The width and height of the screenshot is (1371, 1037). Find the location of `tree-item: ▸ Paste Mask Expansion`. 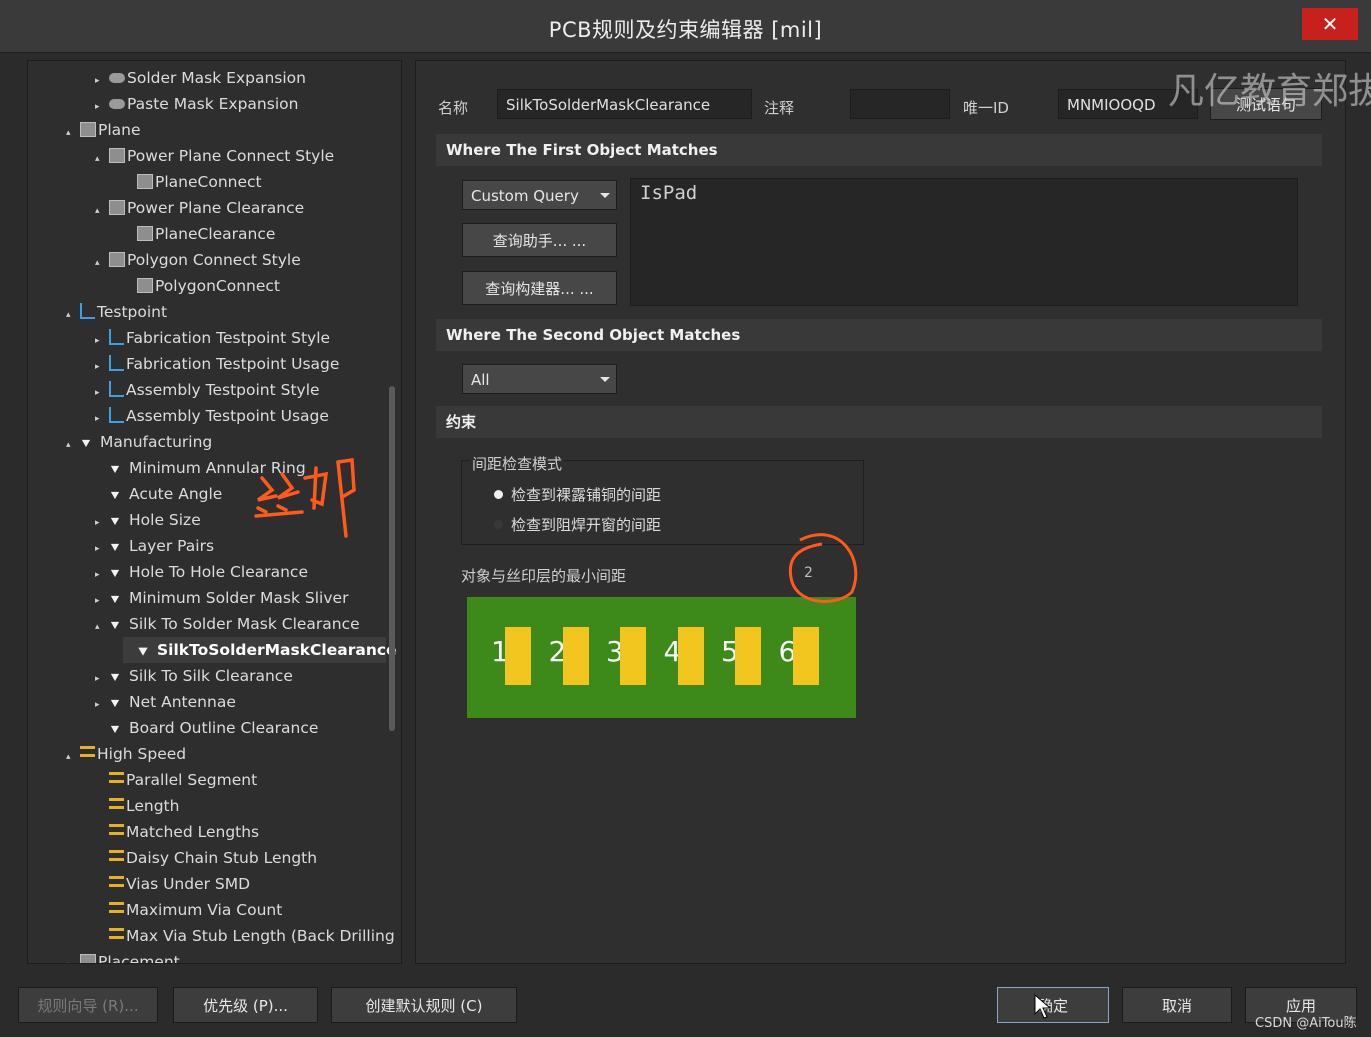

tree-item: ▸ Paste Mask Expansion is located at coordinates (196, 104).